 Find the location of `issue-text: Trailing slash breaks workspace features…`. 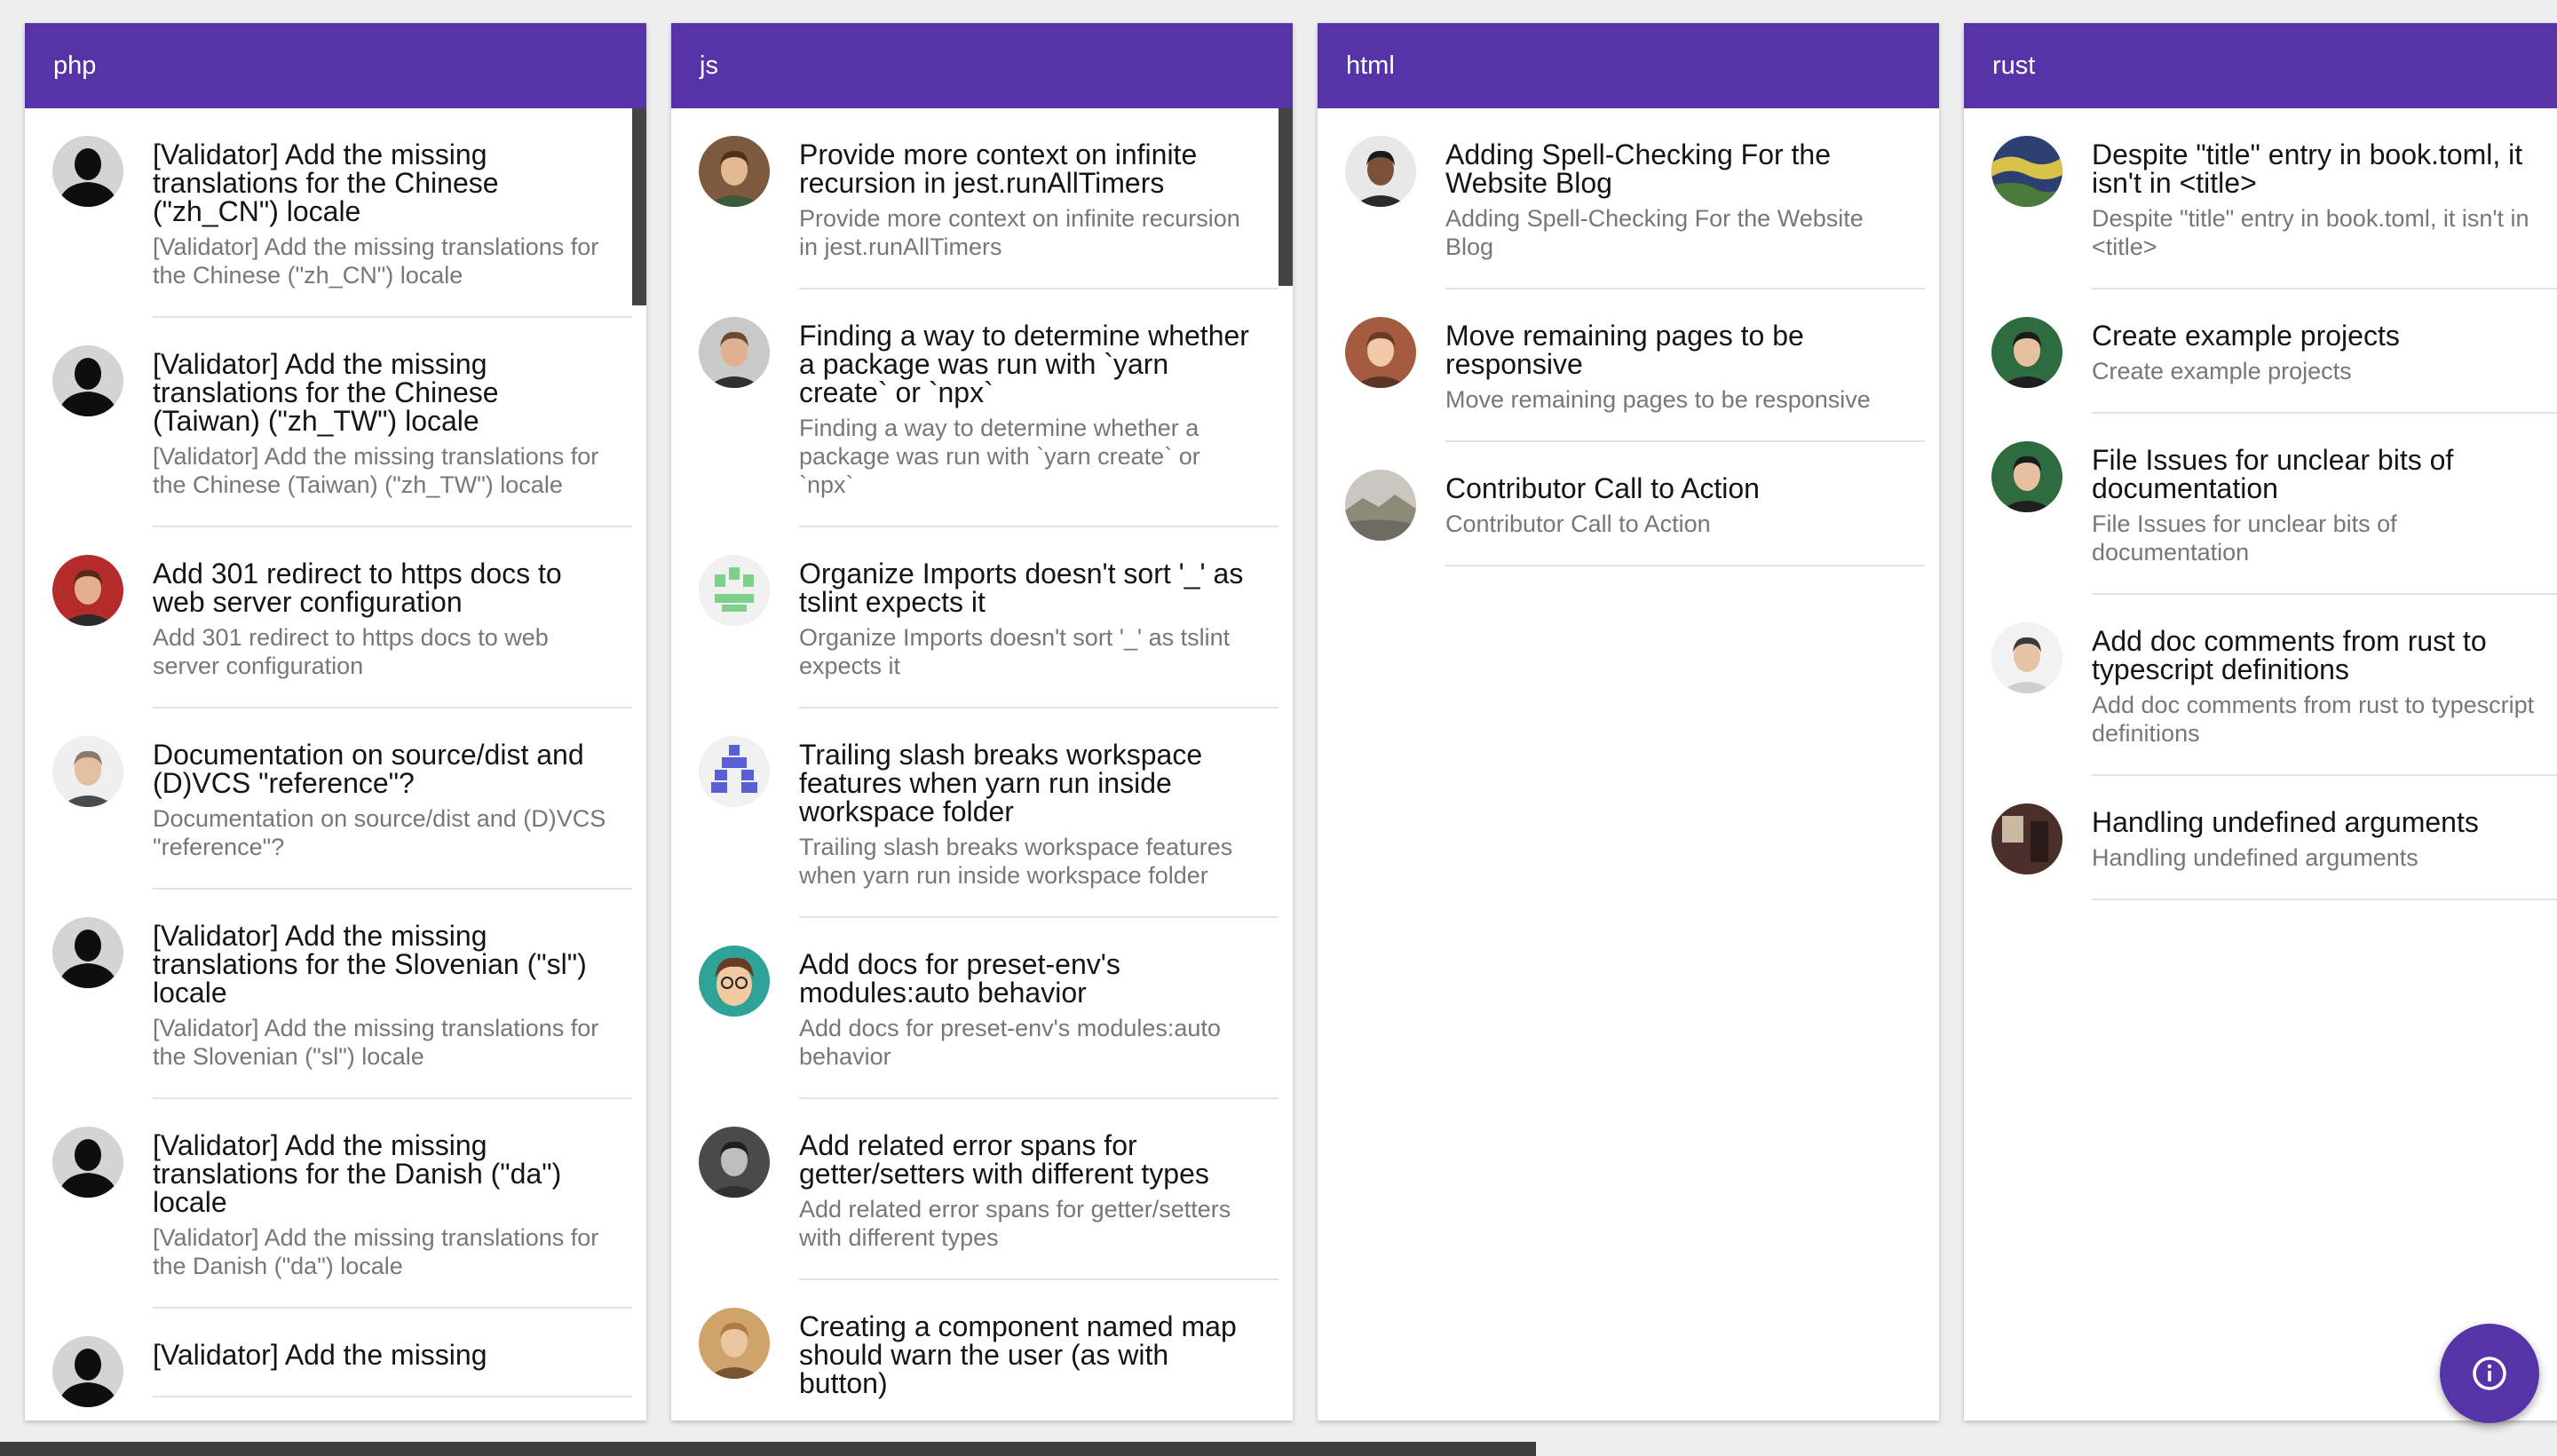

issue-text: Trailing slash breaks workspace features… is located at coordinates (1029, 812).